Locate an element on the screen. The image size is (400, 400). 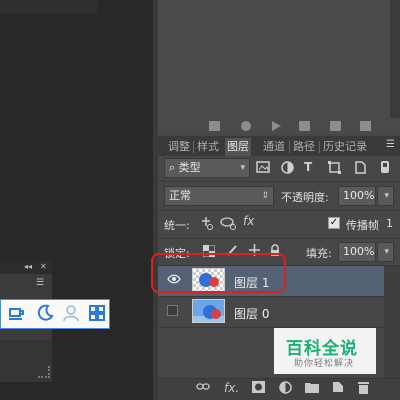
new-layer-icon is located at coordinates (338, 388).